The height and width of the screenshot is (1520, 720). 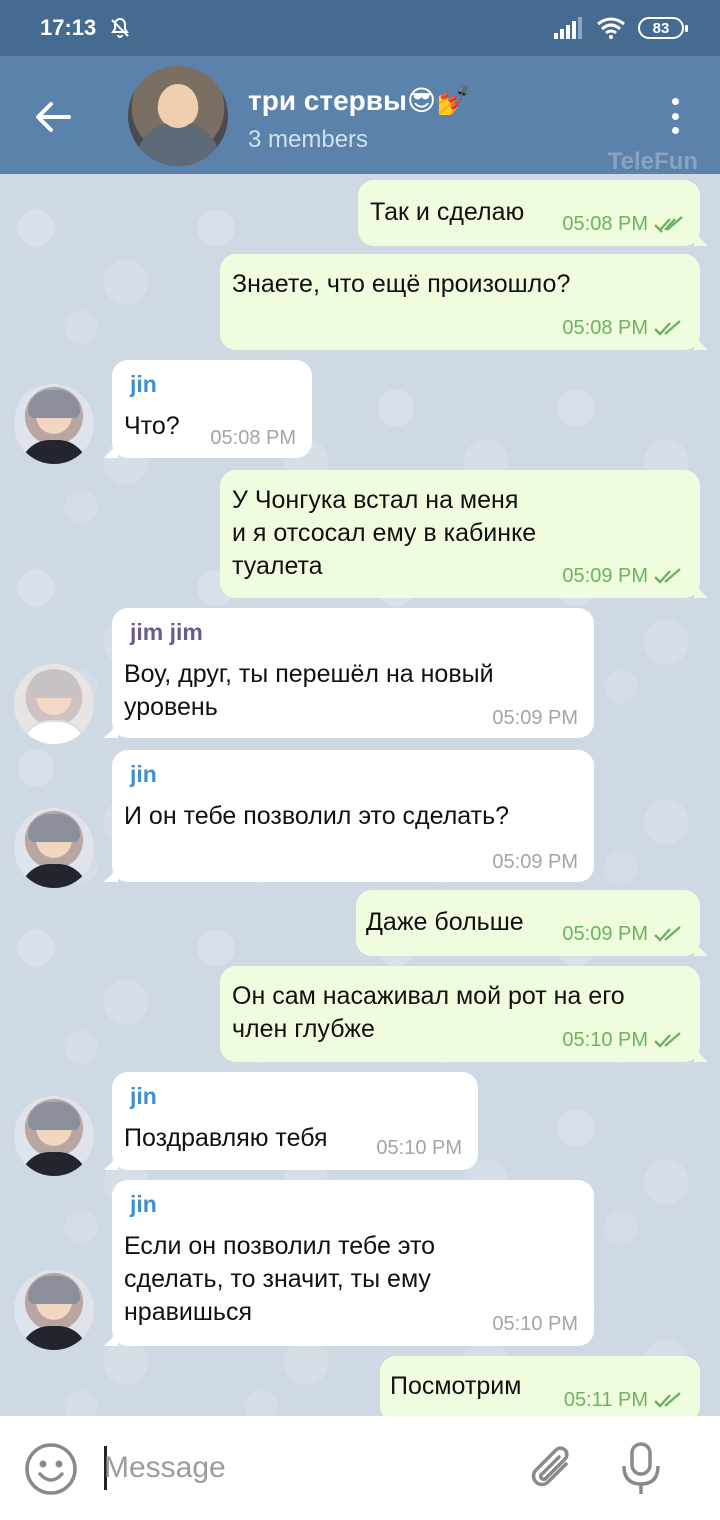 I want to click on message-text: Воу, друг, ты перешёл на новый уровень, so click(x=309, y=690).